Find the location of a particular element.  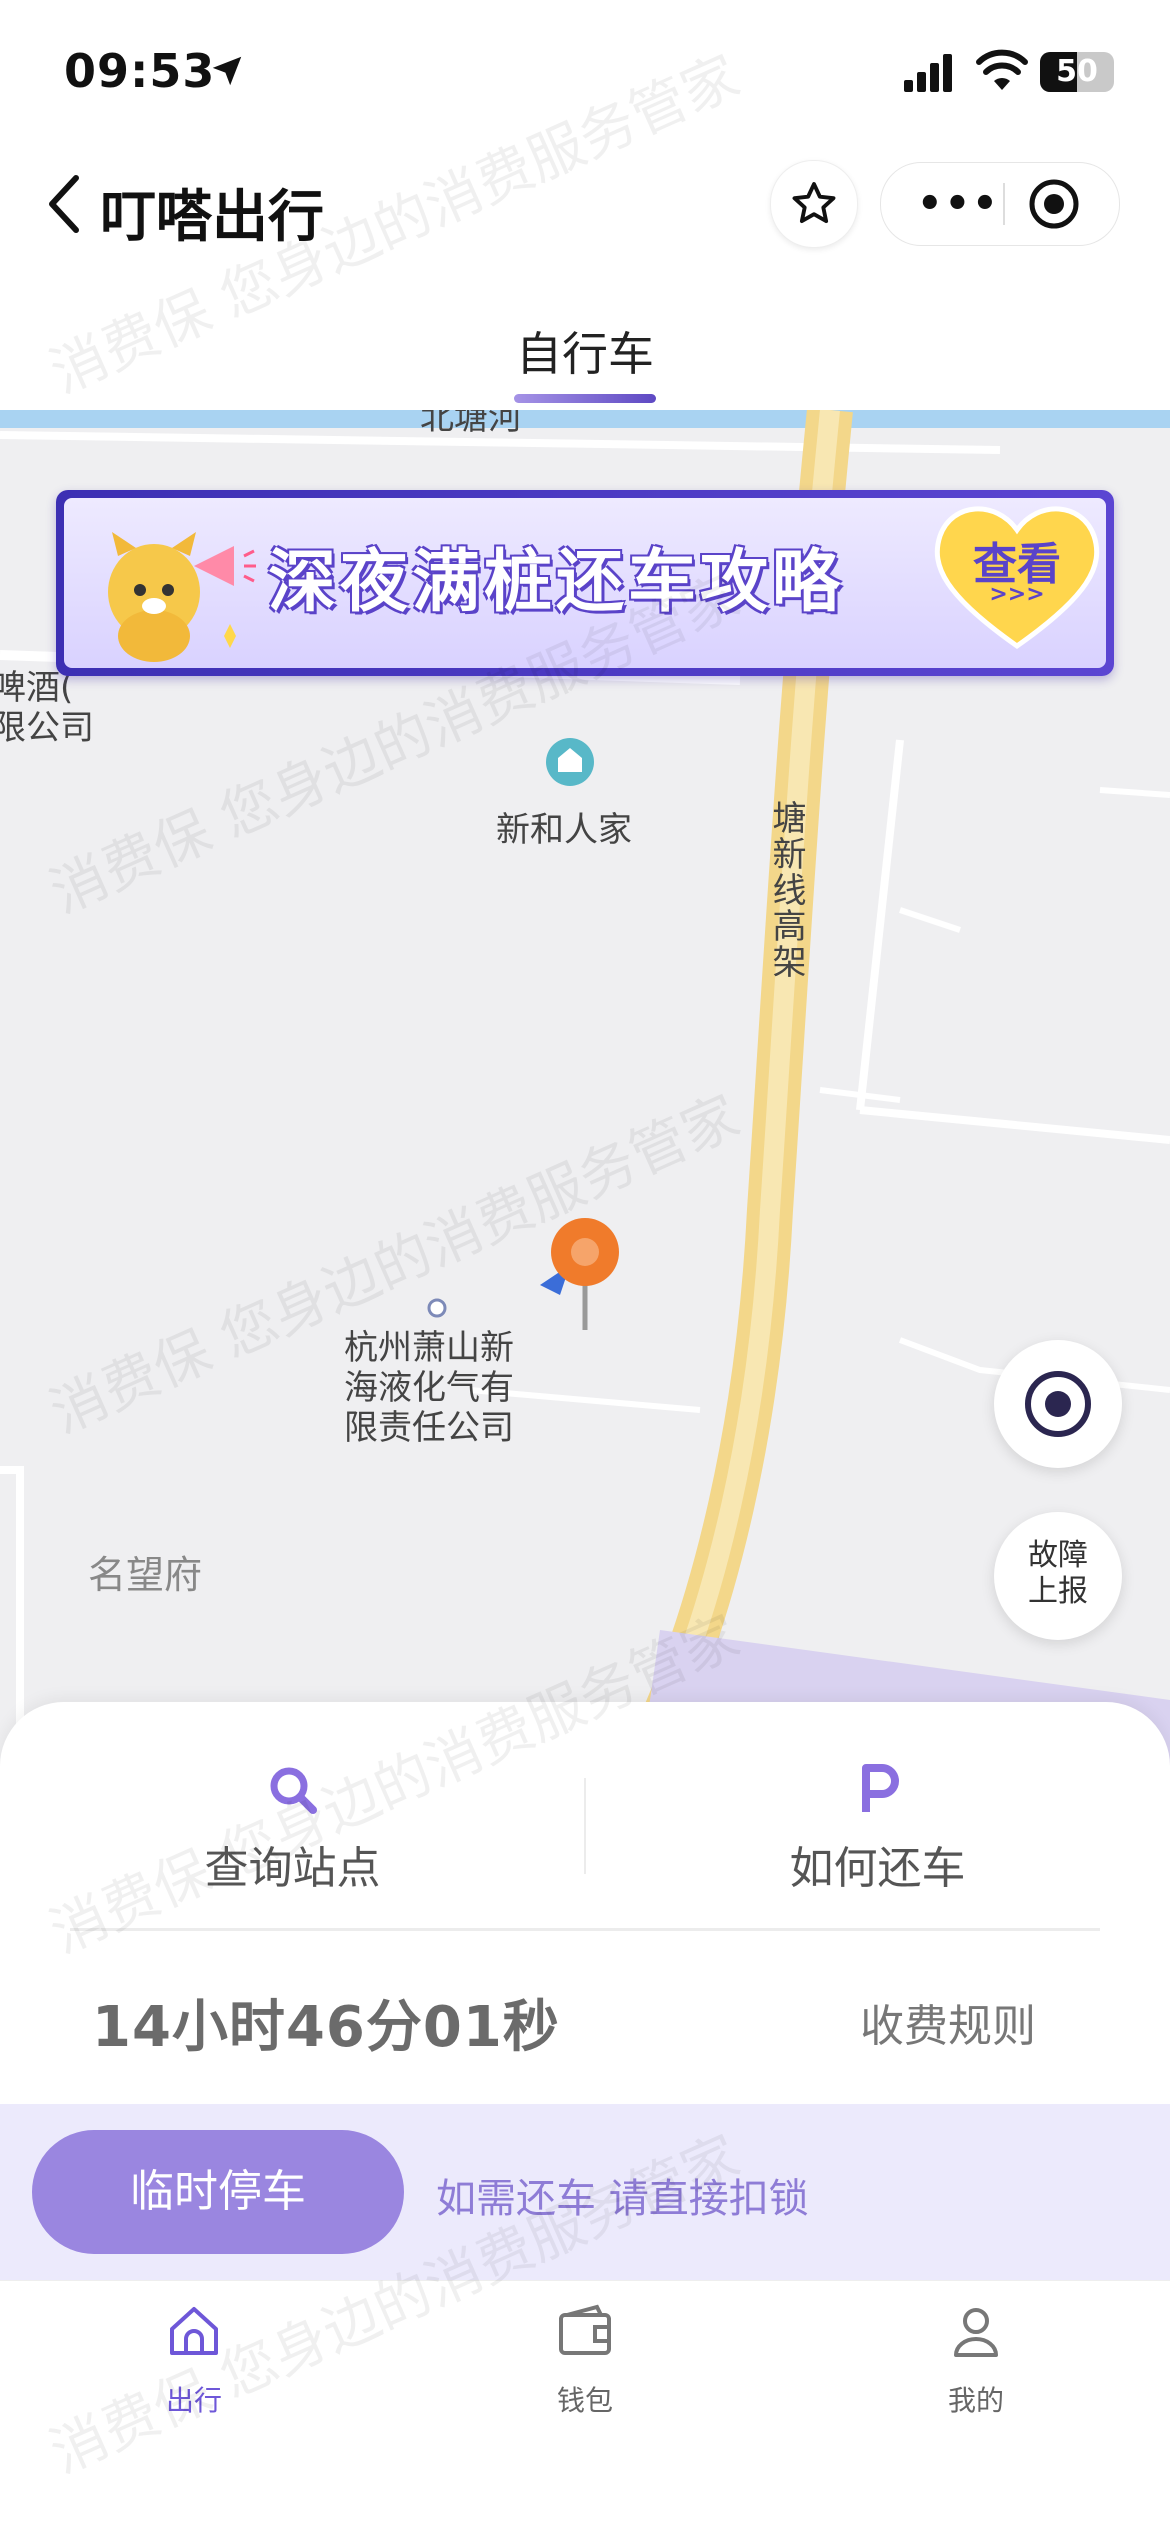

battery-level: 50 is located at coordinates (1077, 71).